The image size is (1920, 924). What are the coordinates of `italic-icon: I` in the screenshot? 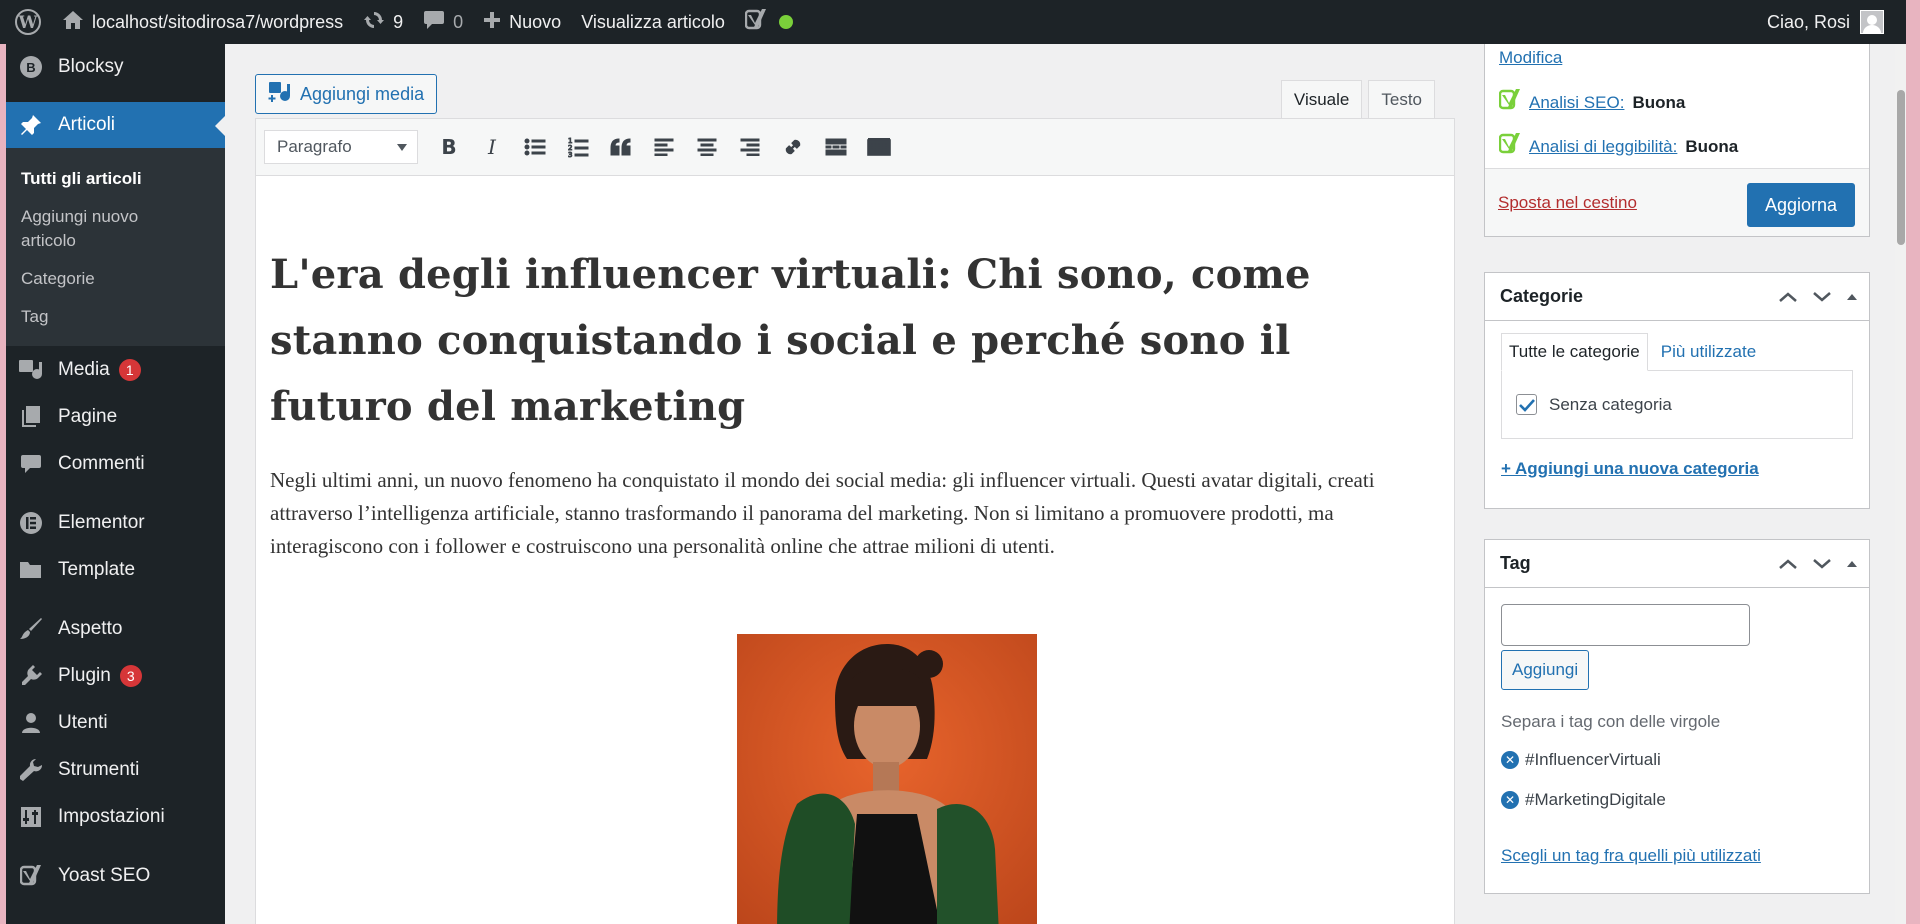 It's located at (492, 147).